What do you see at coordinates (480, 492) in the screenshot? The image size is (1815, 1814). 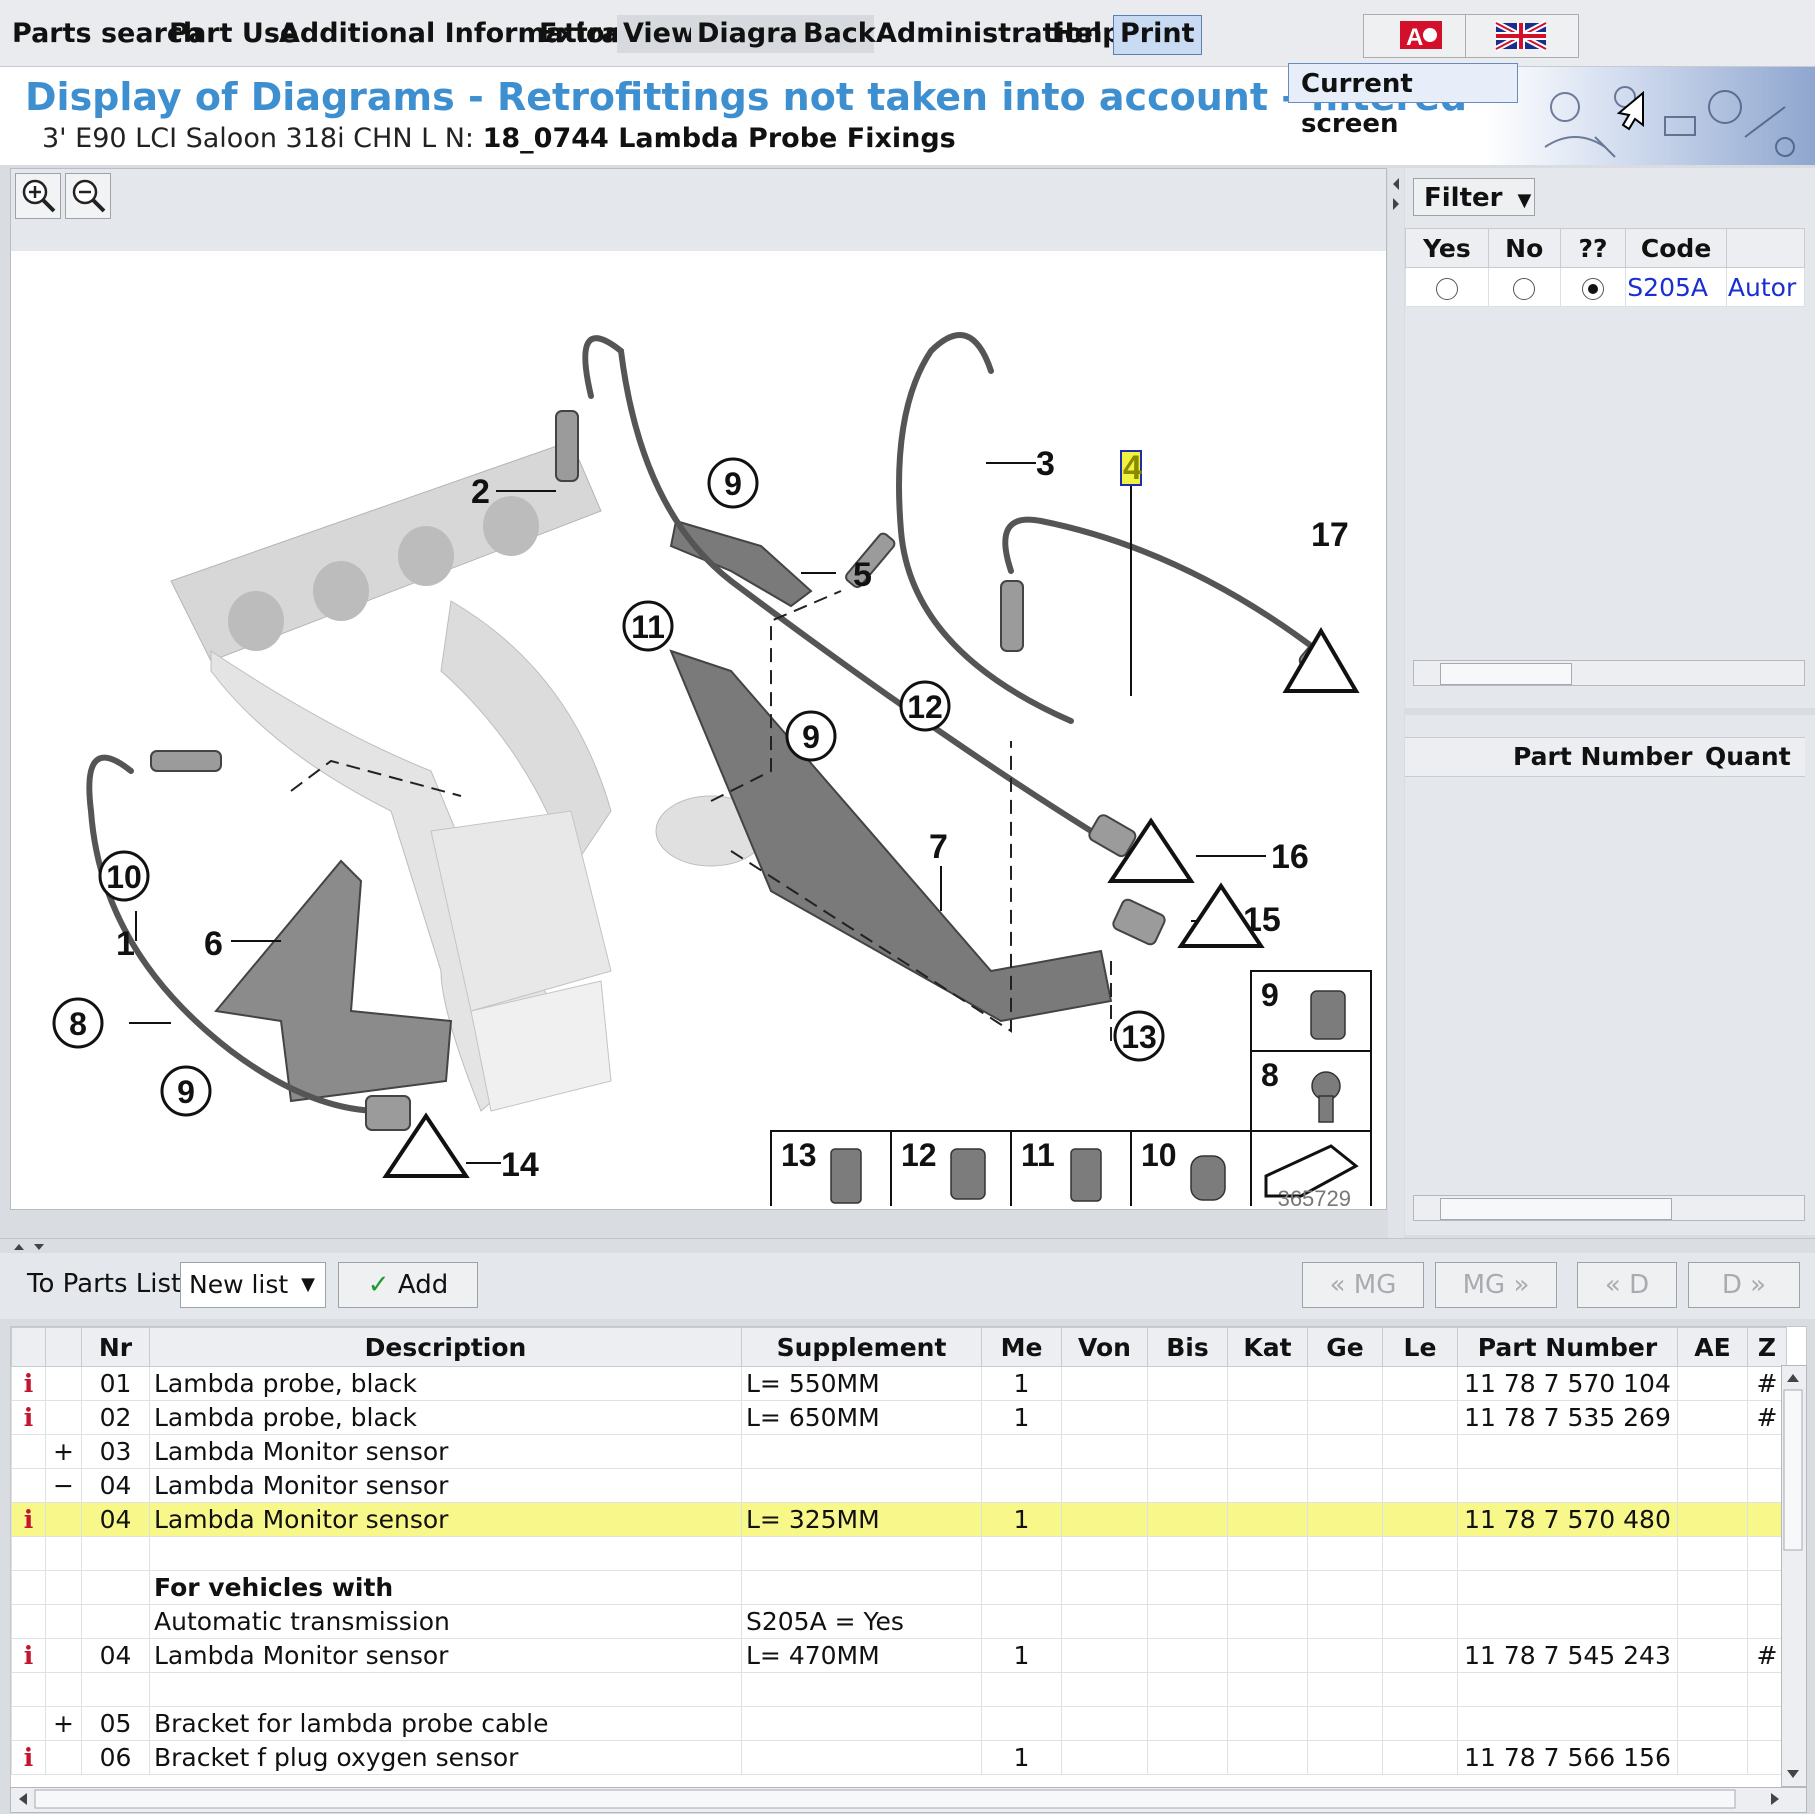 I see `callout-2: 2` at bounding box center [480, 492].